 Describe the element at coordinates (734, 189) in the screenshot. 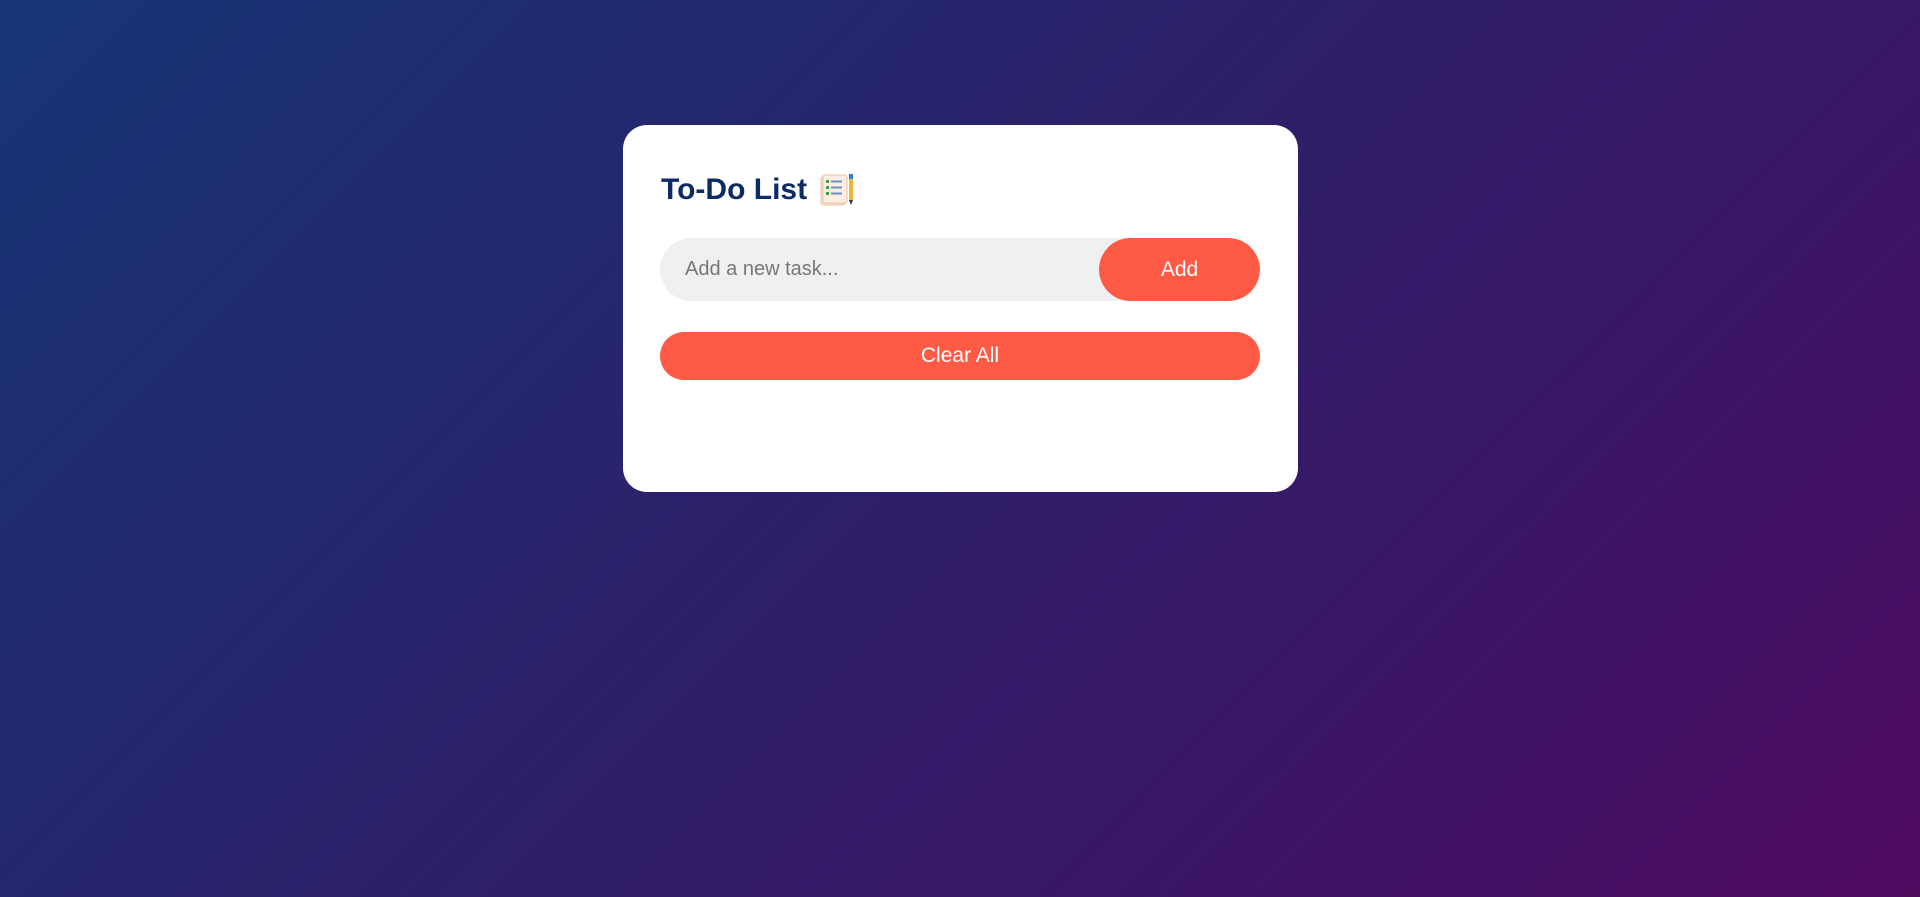

I see `page-title: To-Do List` at that location.